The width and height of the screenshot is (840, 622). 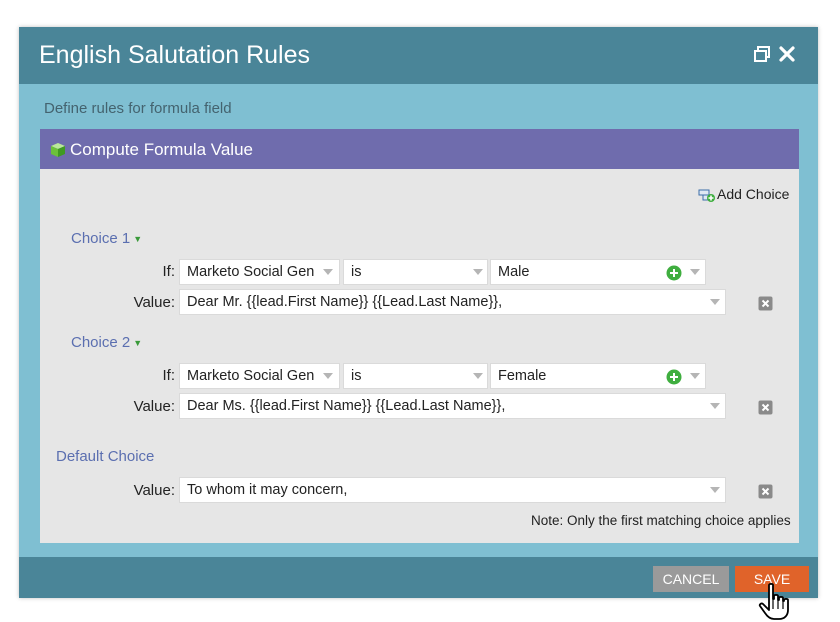 I want to click on choice-2-toggle: Choice 2 ▼, so click(x=106, y=342).